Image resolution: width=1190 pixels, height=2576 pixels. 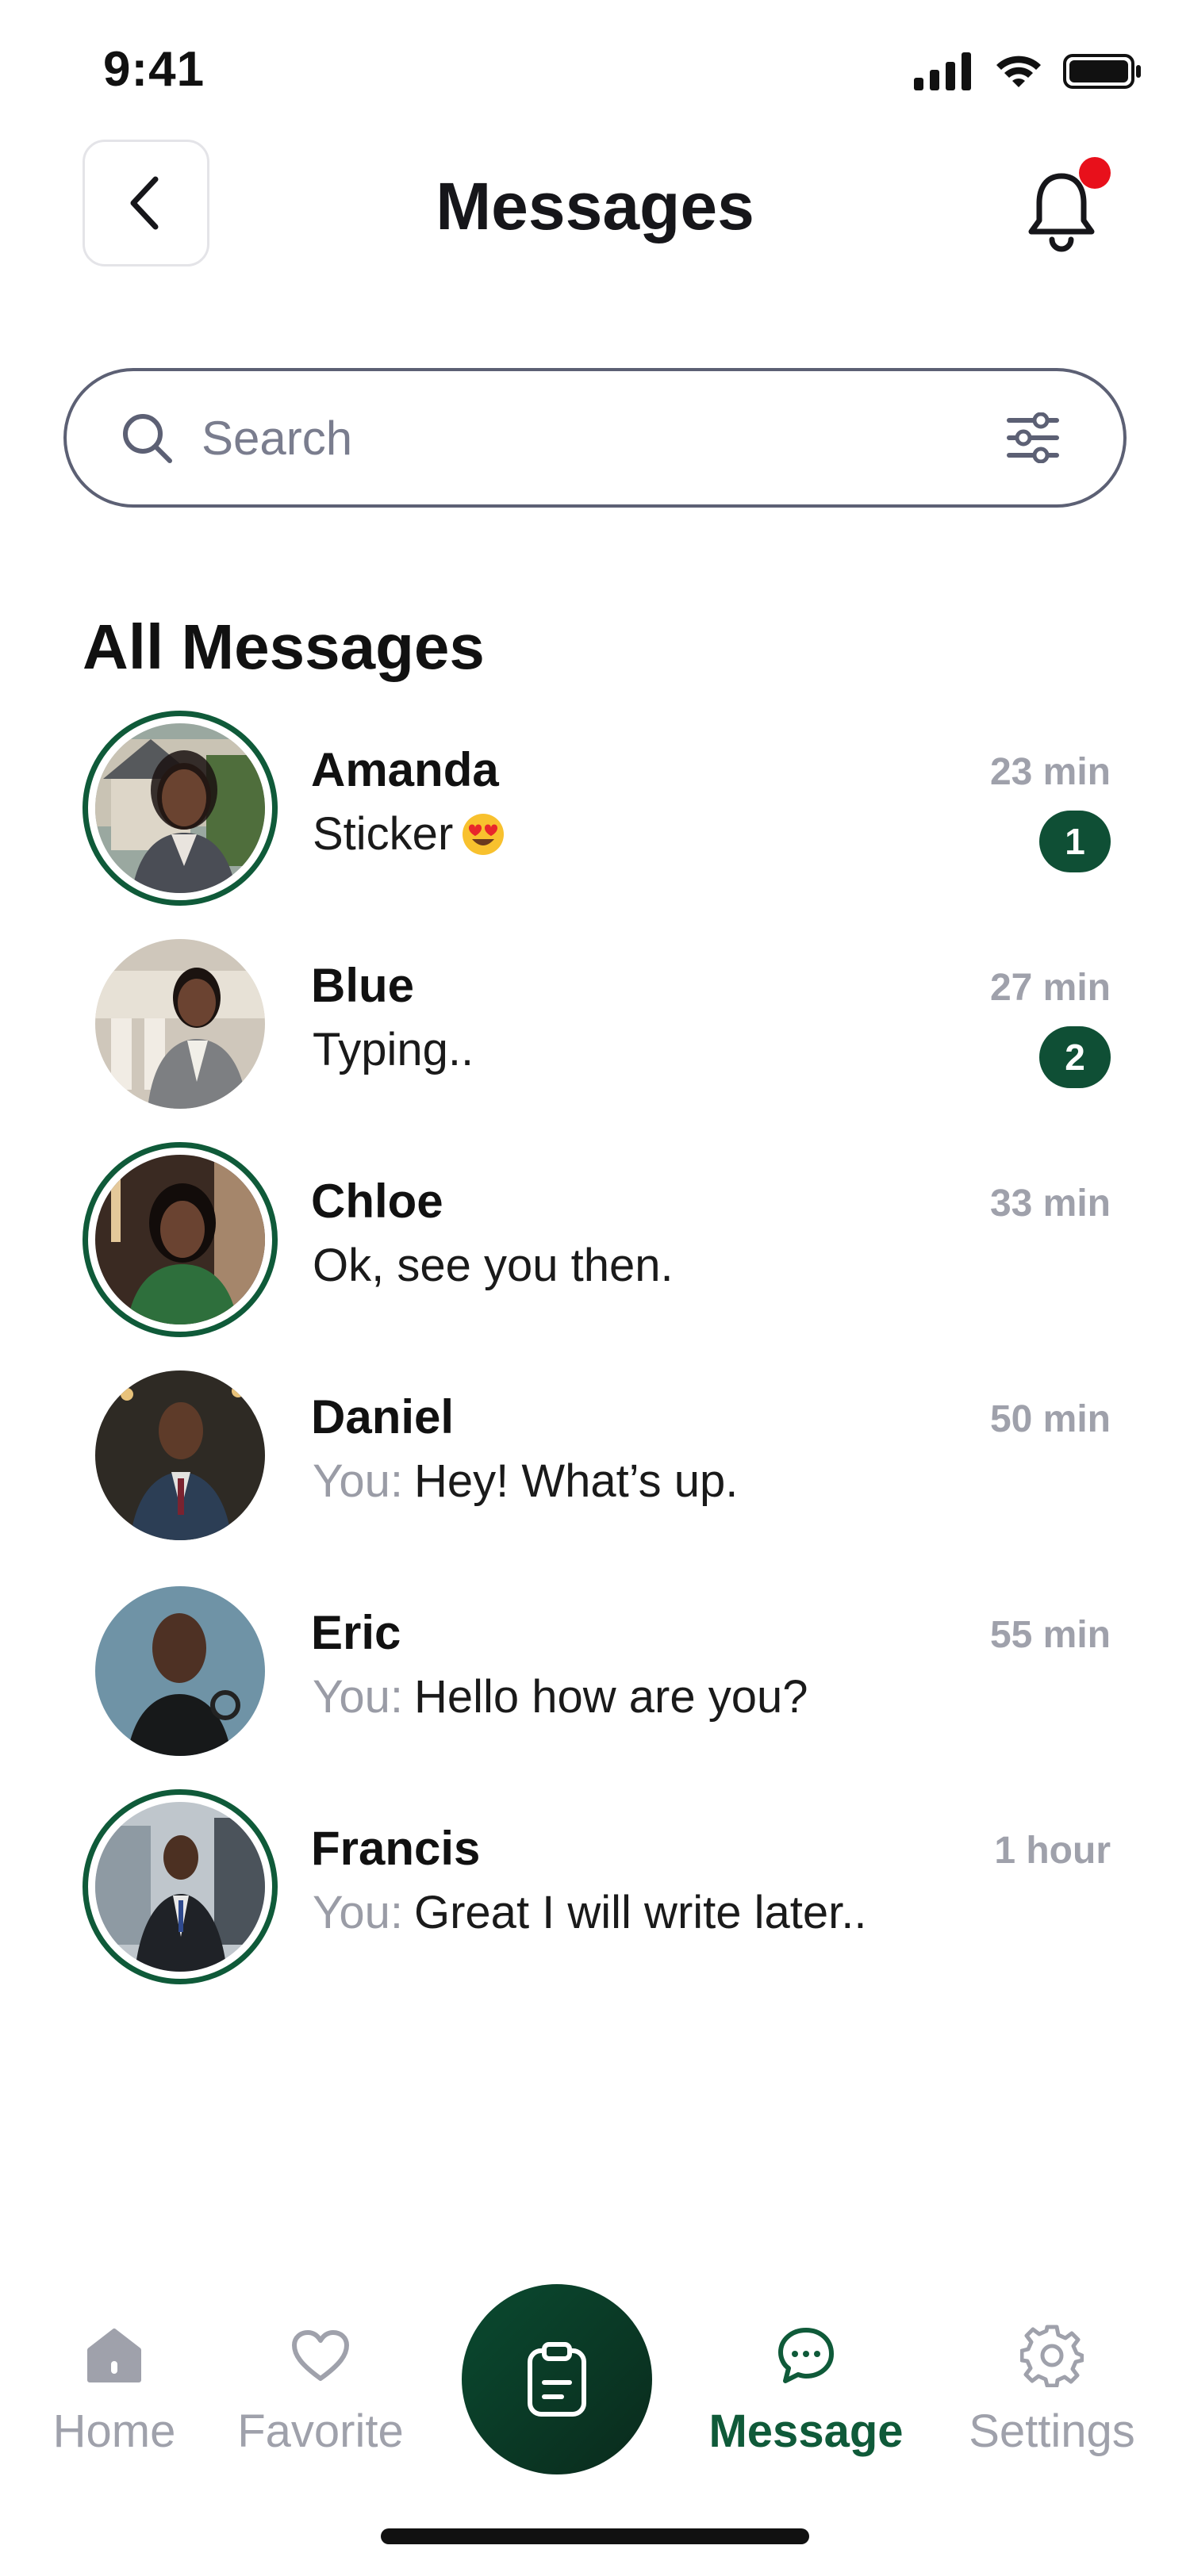 I want to click on chat-bubble-icon, so click(x=806, y=2356).